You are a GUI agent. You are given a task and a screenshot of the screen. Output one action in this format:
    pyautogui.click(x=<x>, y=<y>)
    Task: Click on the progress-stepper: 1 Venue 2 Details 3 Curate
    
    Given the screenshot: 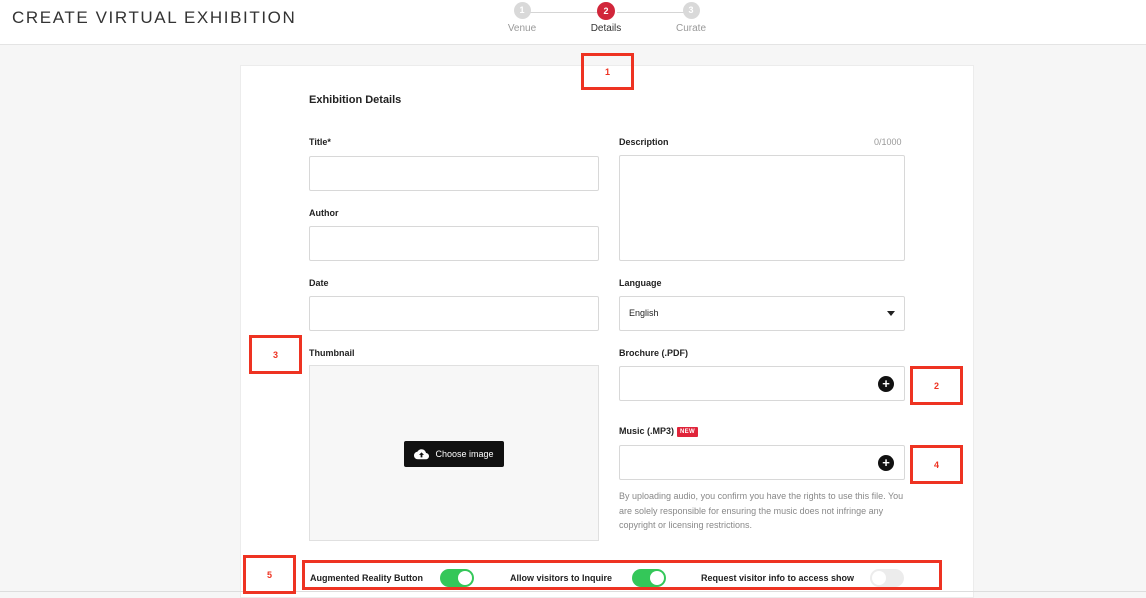 What is the action you would take?
    pyautogui.click(x=610, y=22)
    